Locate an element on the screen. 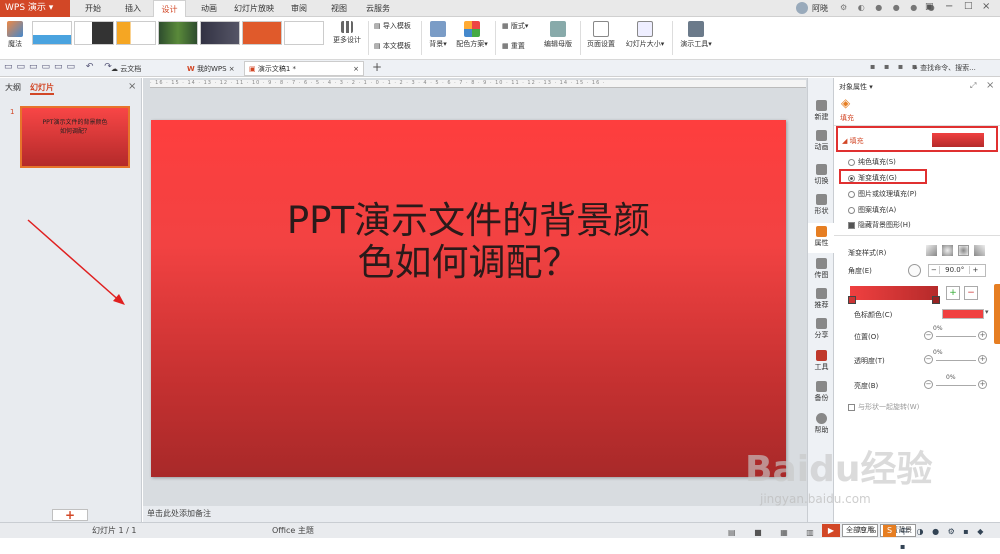 The height and width of the screenshot is (554, 1000). title-icons: ⚙ ◐ ● ● ● ● is located at coordinates (889, 7).